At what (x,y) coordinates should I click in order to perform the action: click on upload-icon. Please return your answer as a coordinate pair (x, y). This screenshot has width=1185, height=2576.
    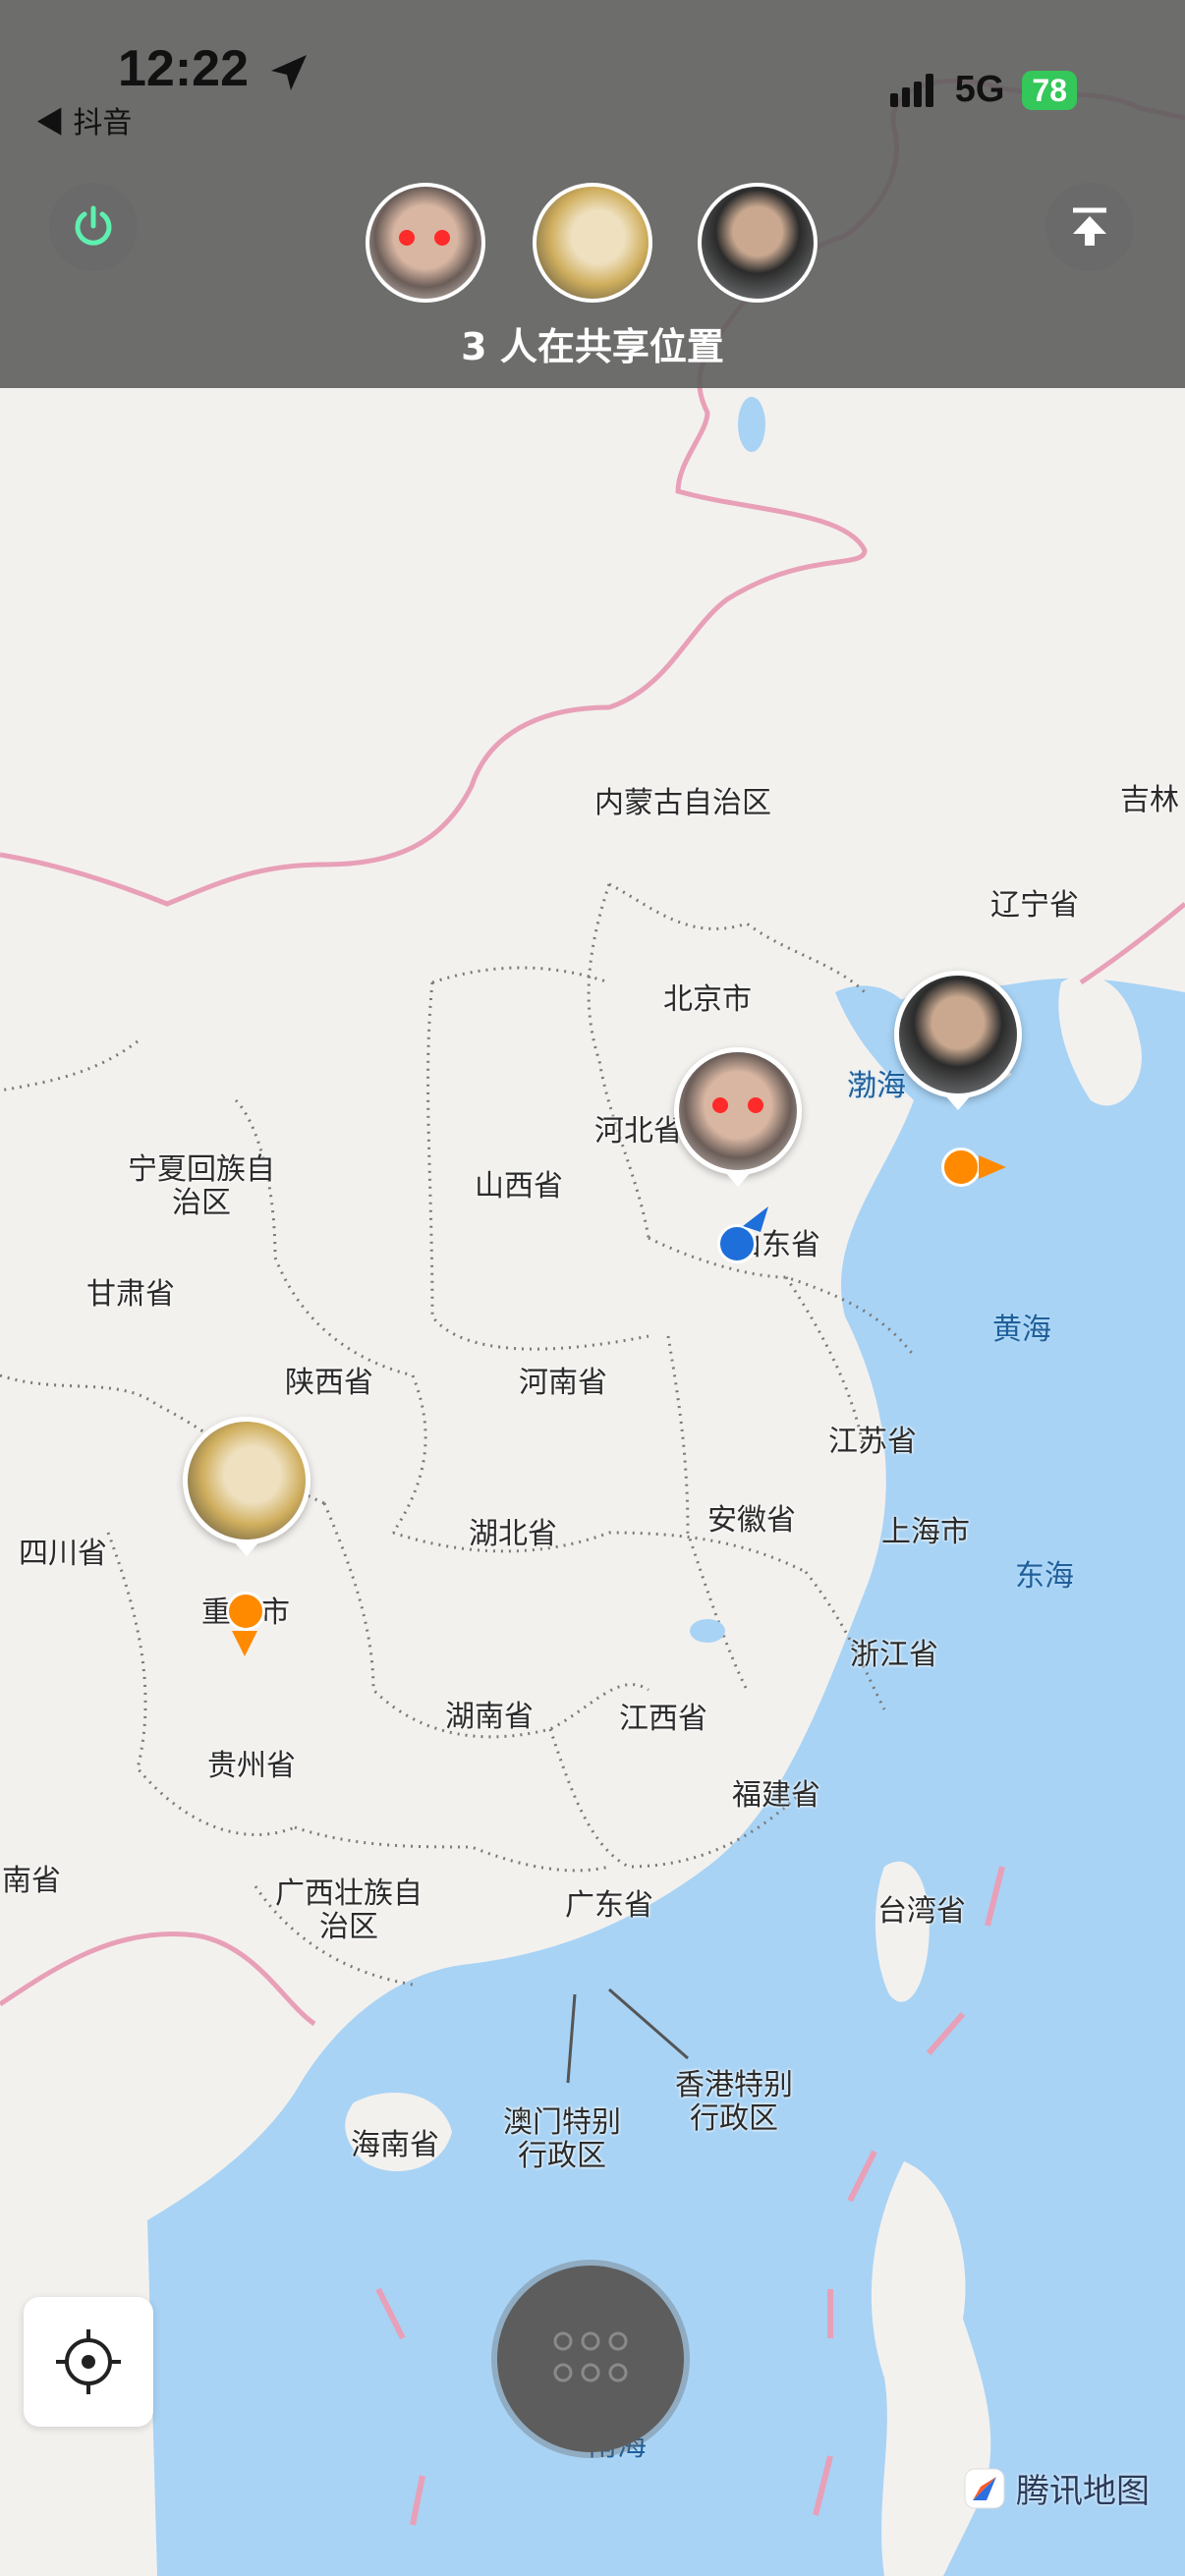
    Looking at the image, I should click on (1089, 226).